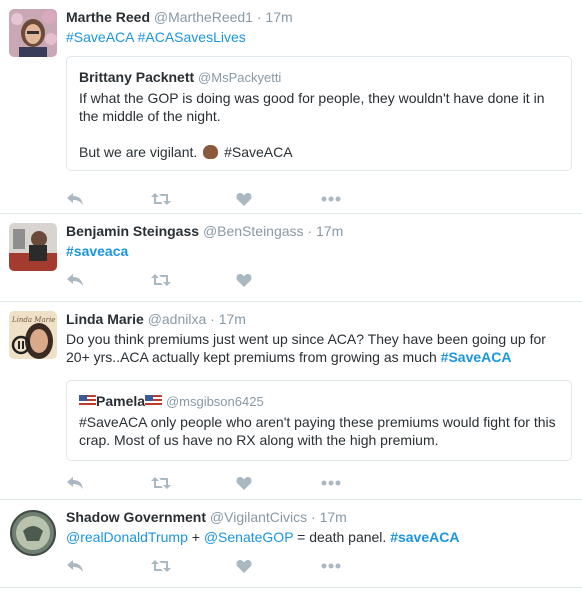 The height and width of the screenshot is (593, 582). What do you see at coordinates (195, 537) in the screenshot?
I see `plus-text: +` at bounding box center [195, 537].